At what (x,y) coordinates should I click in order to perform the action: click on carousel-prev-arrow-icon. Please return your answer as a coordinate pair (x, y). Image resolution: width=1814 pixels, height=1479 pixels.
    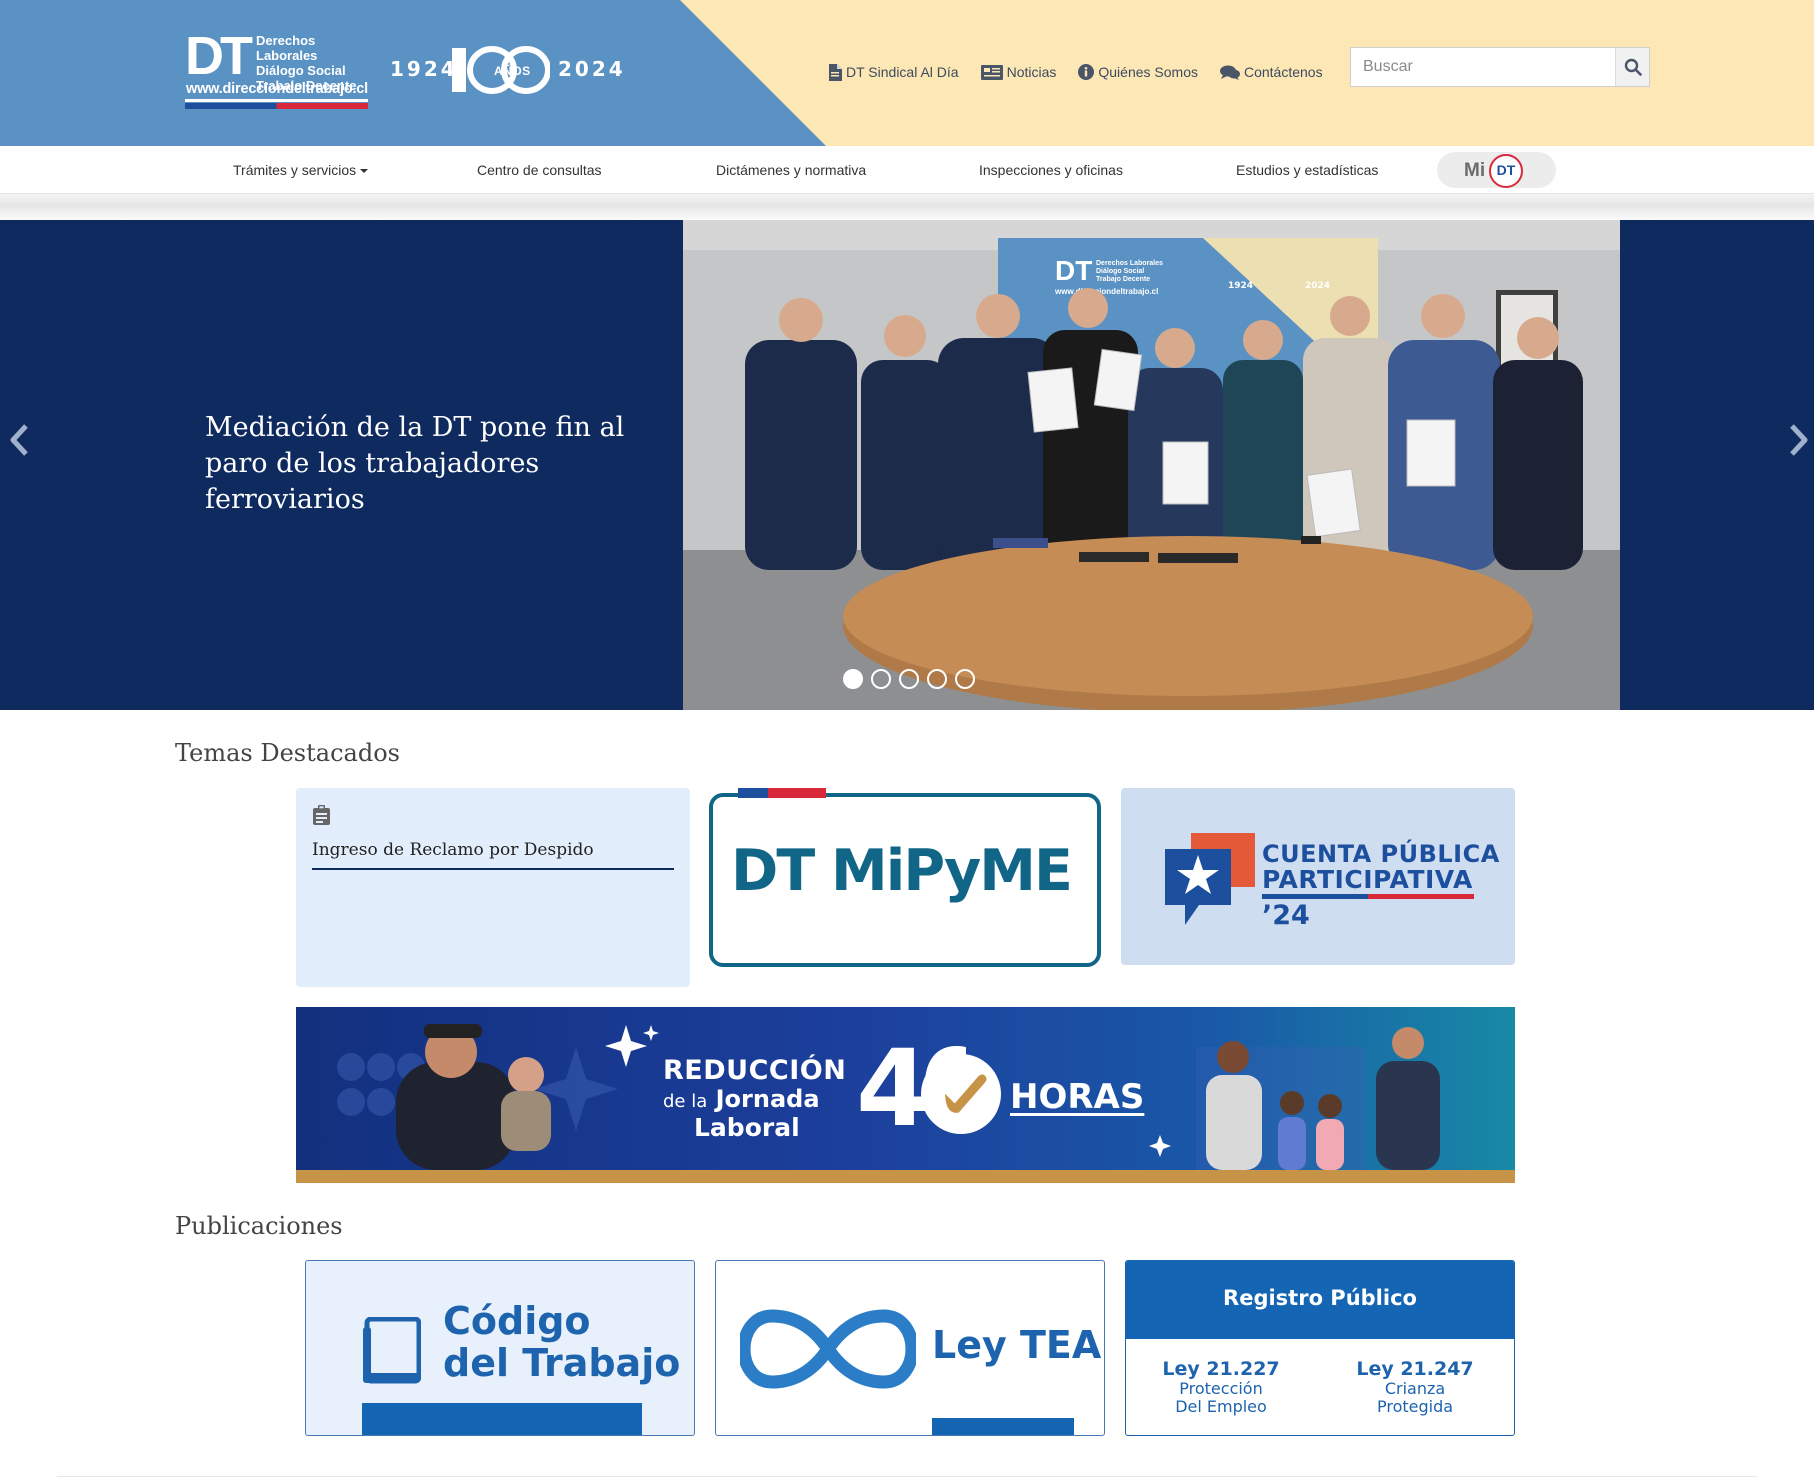
    Looking at the image, I should click on (20, 440).